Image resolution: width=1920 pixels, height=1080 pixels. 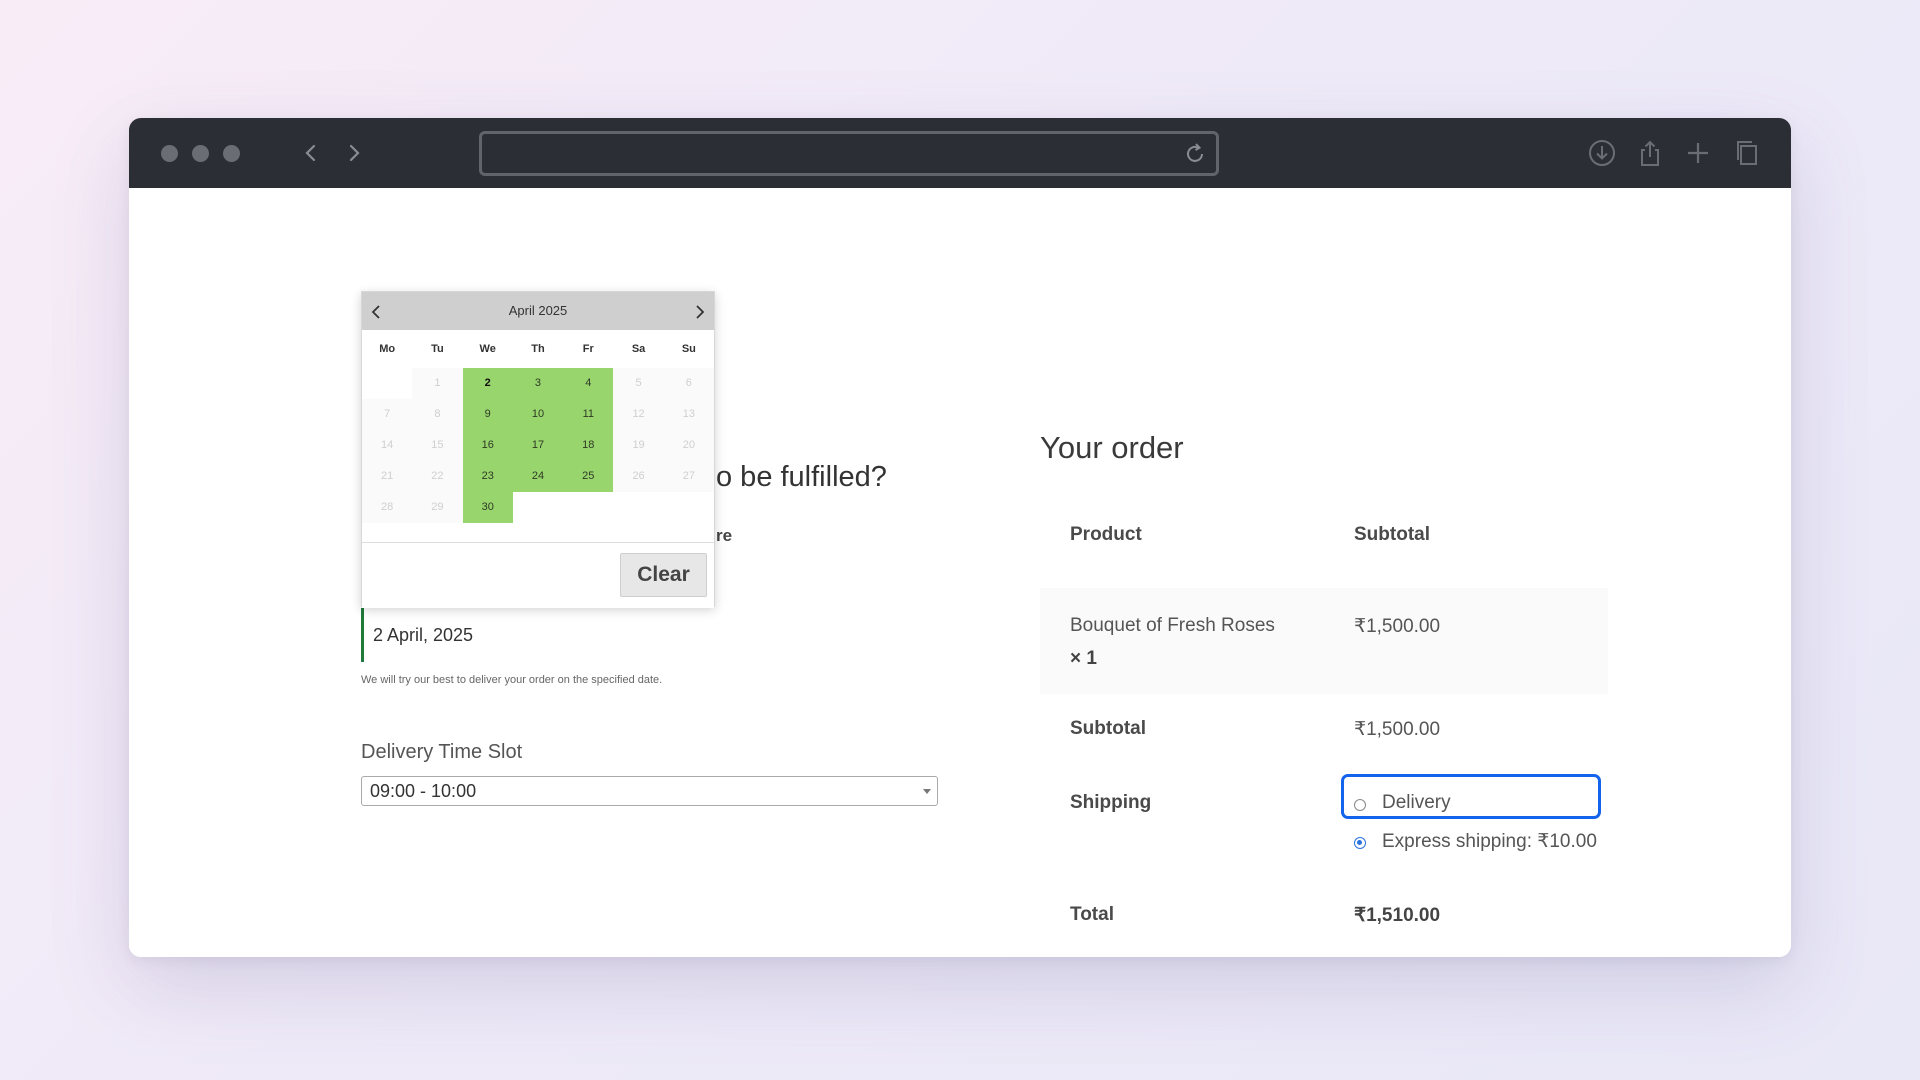 What do you see at coordinates (538, 383) in the screenshot?
I see `datepicker-day: 3` at bounding box center [538, 383].